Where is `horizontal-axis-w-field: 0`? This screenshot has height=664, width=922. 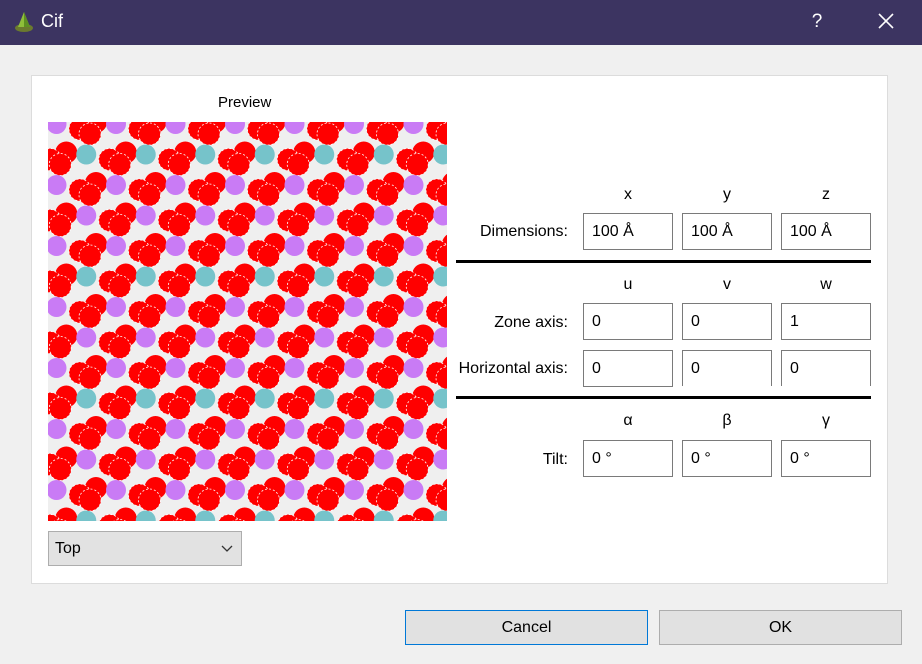 horizontal-axis-w-field: 0 is located at coordinates (826, 368).